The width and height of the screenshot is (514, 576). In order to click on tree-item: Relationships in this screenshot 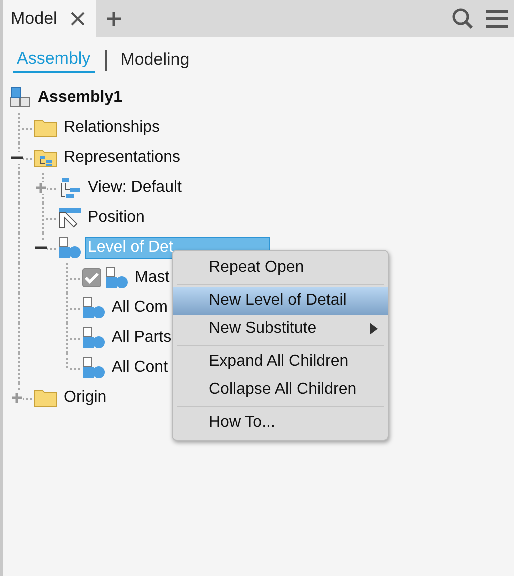, I will do `click(112, 128)`.